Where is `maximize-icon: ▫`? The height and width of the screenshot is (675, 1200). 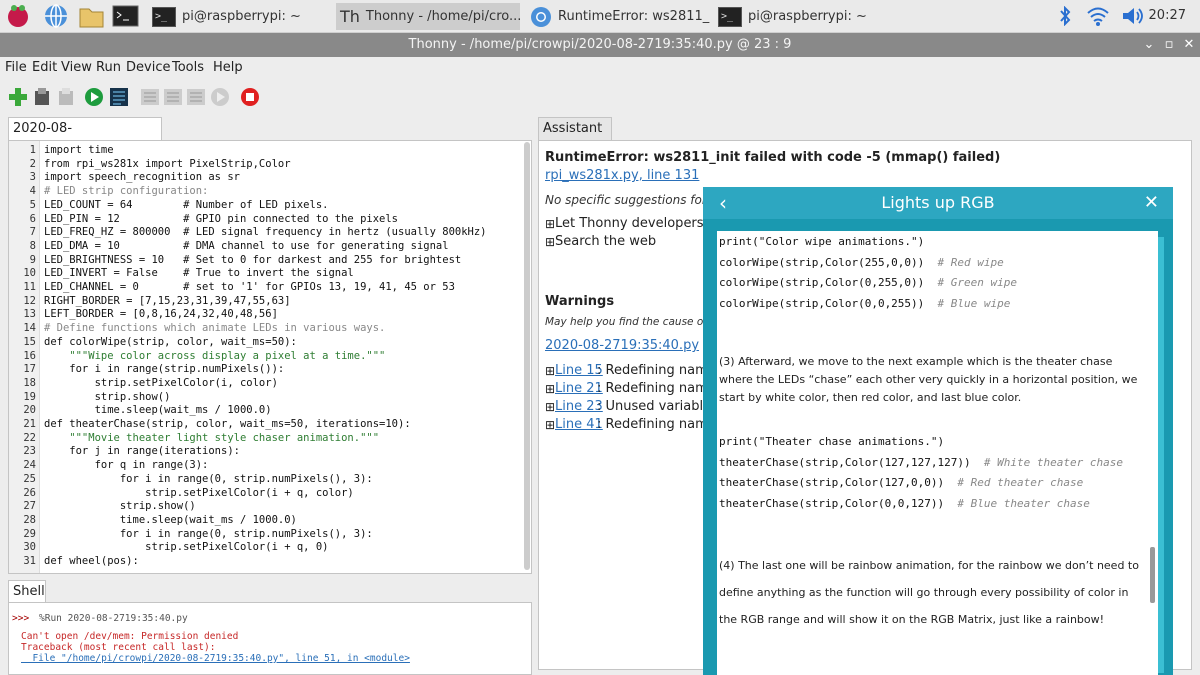
maximize-icon: ▫ is located at coordinates (1169, 45).